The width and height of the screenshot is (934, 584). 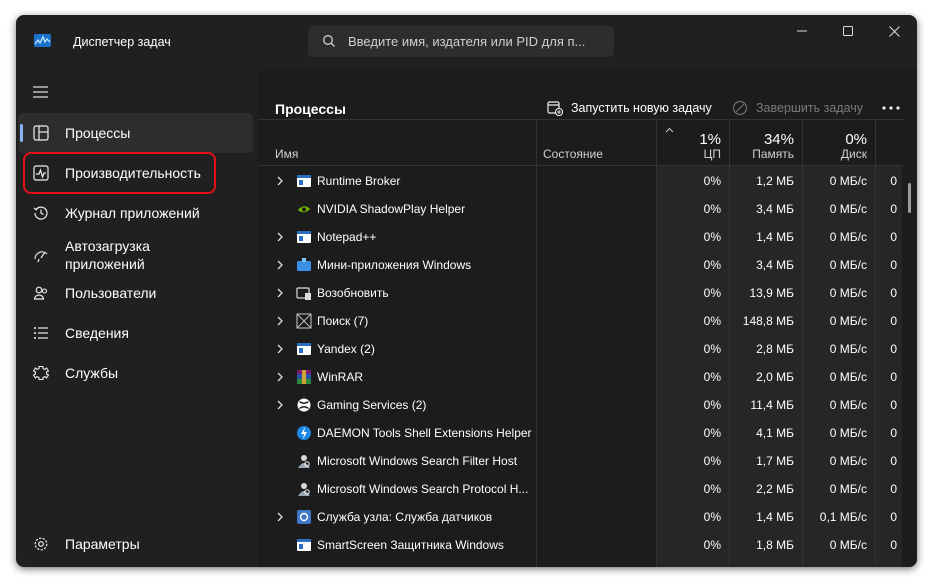 I want to click on process-name: Gaming Services (2), so click(x=372, y=405).